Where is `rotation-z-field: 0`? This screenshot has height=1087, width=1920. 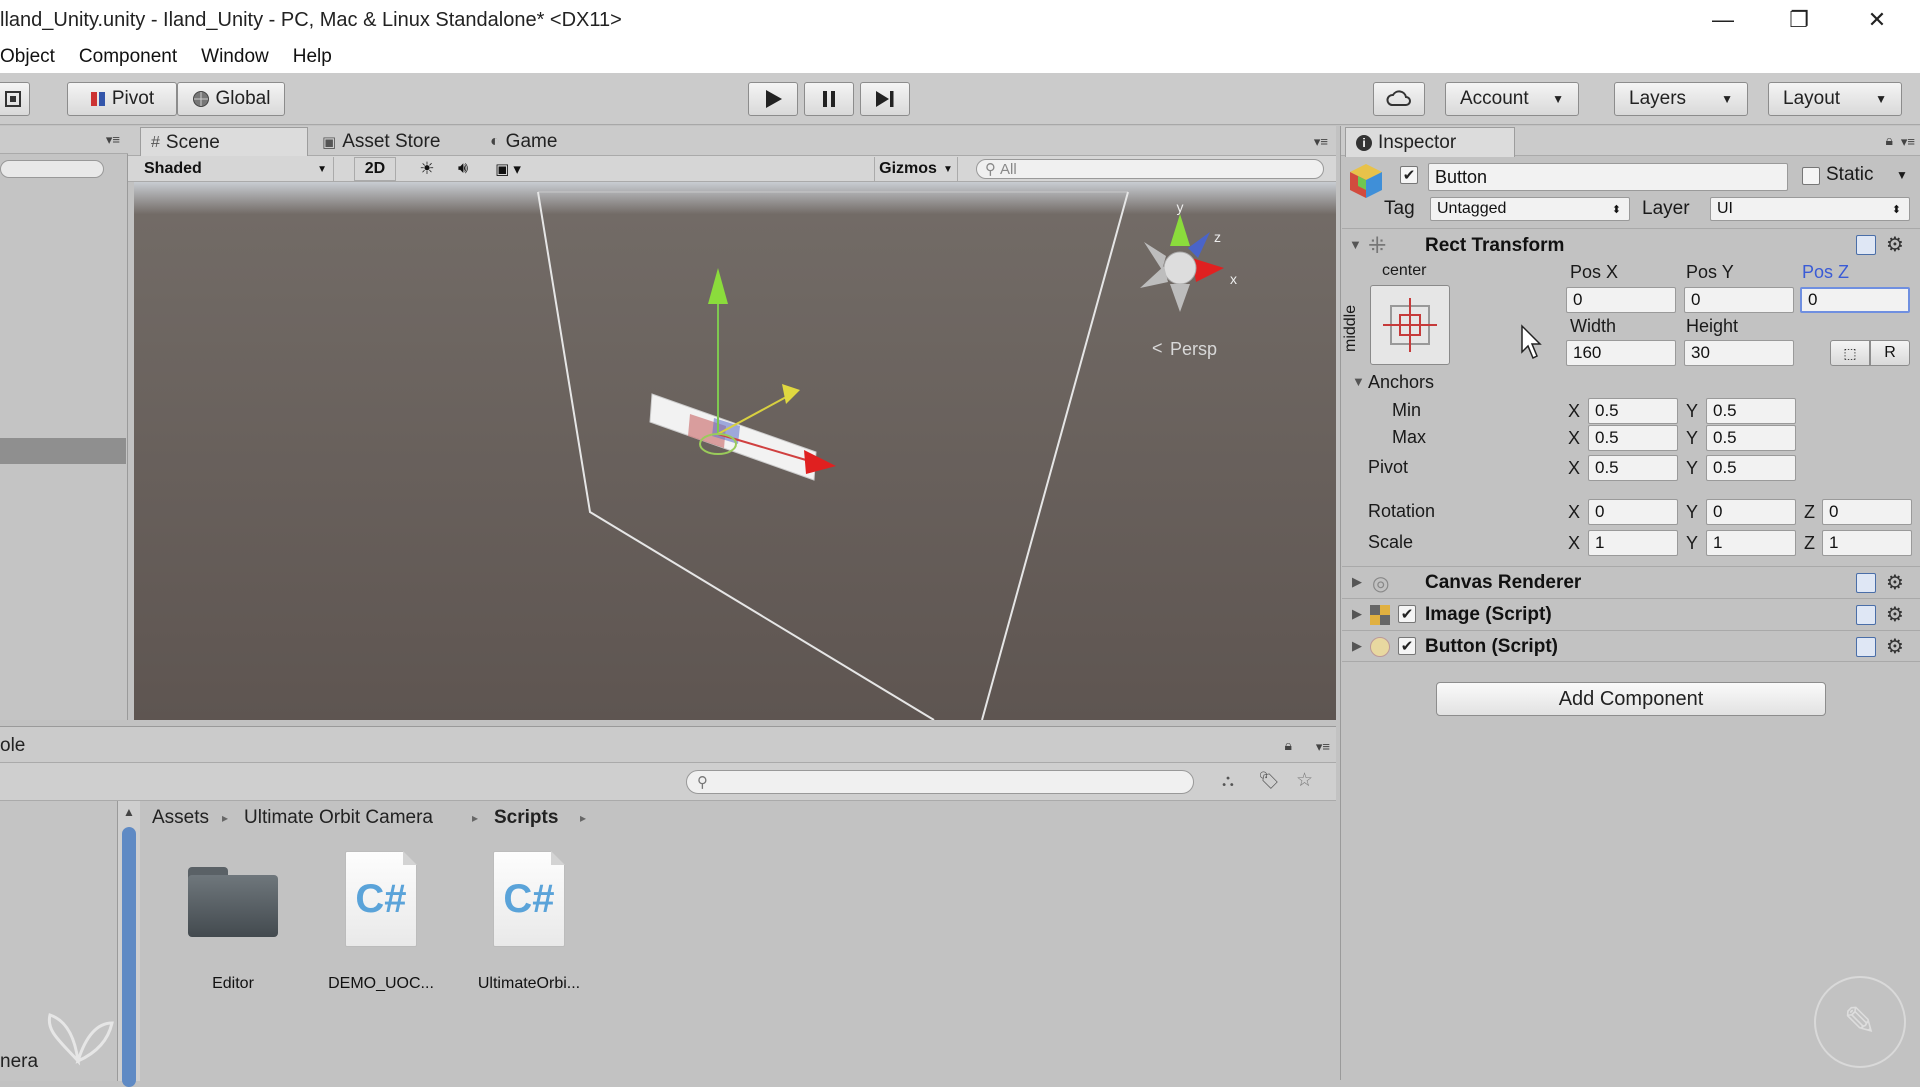 rotation-z-field: 0 is located at coordinates (1867, 512).